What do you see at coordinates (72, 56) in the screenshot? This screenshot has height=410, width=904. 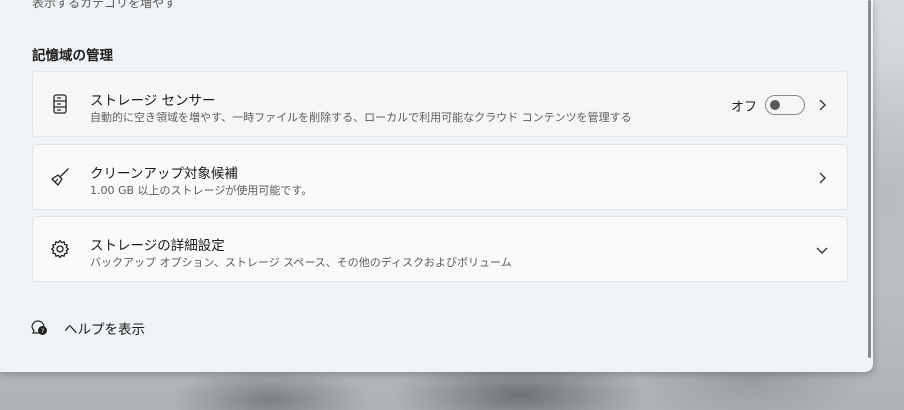 I see `section-title: 記憶域の管理` at bounding box center [72, 56].